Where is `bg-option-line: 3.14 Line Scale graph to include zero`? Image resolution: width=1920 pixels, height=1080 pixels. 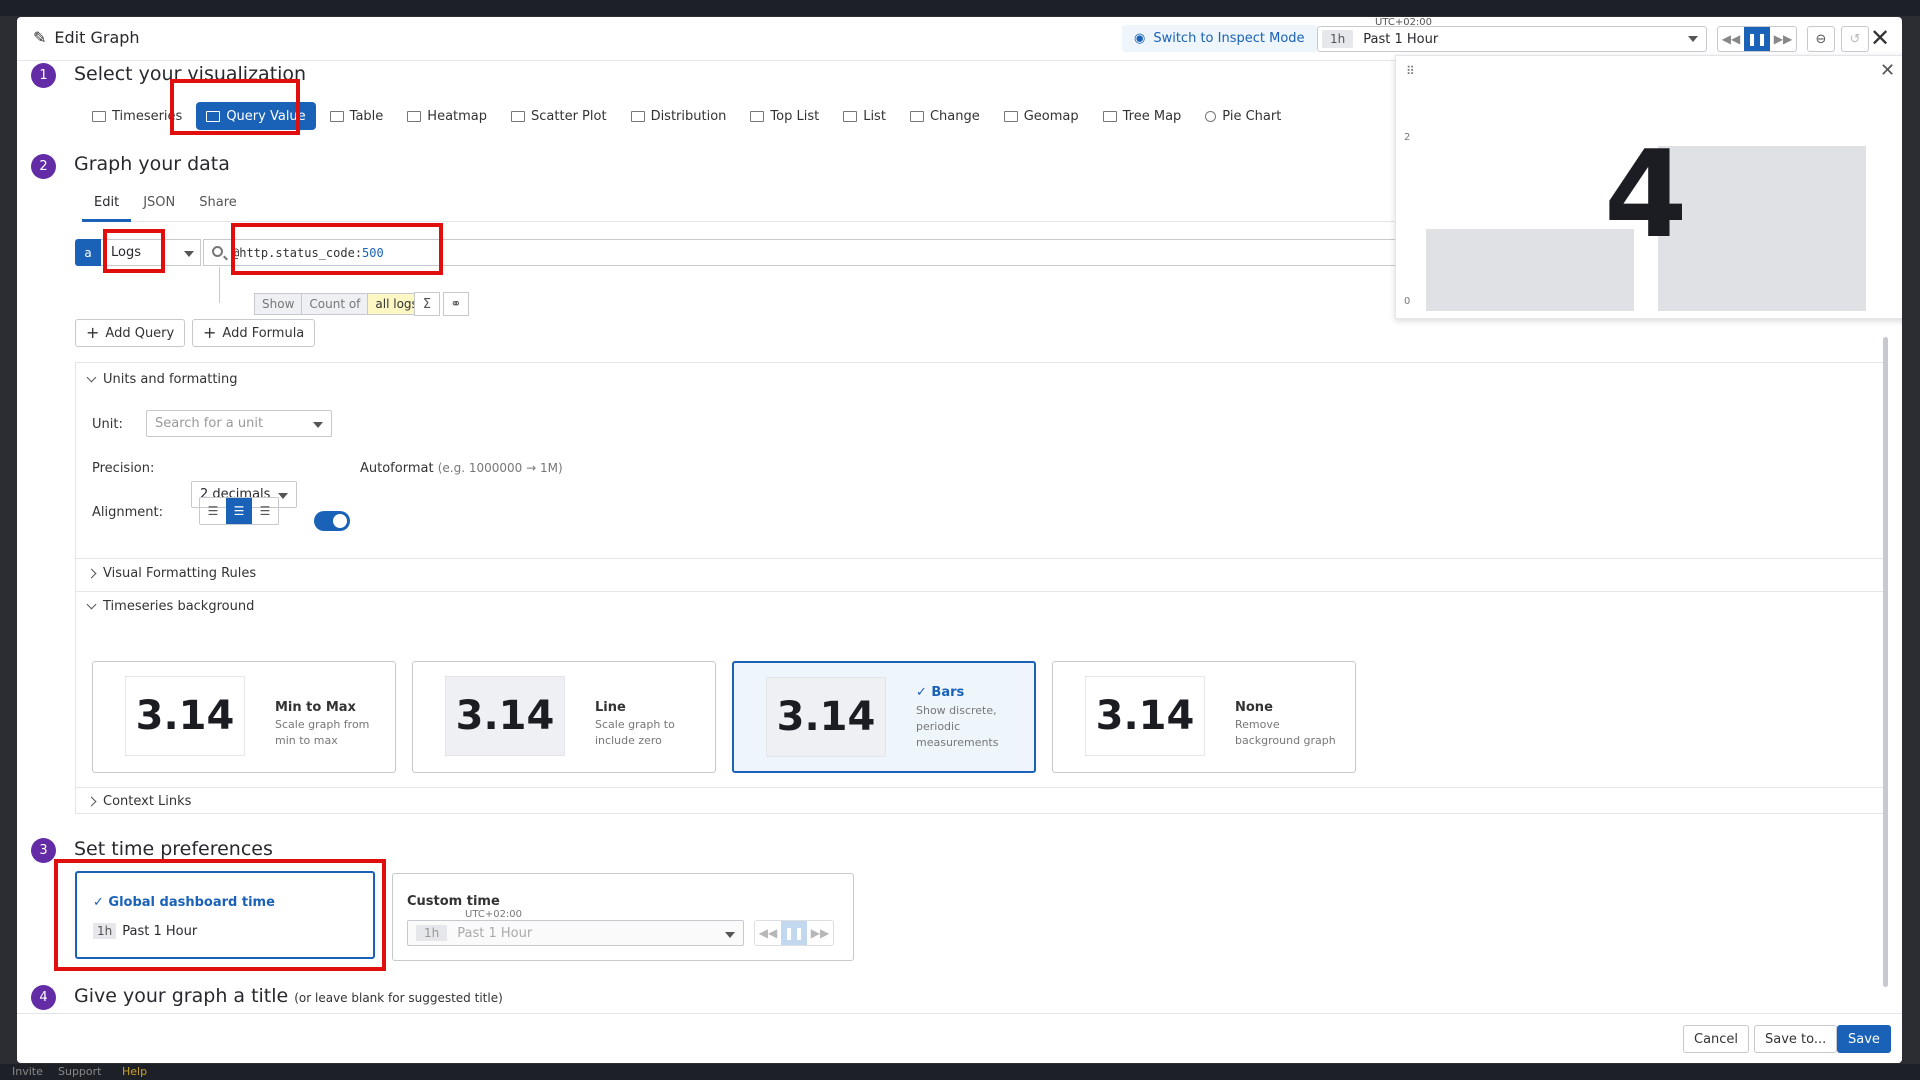
bg-option-line: 3.14 Line Scale graph to include zero is located at coordinates (564, 717).